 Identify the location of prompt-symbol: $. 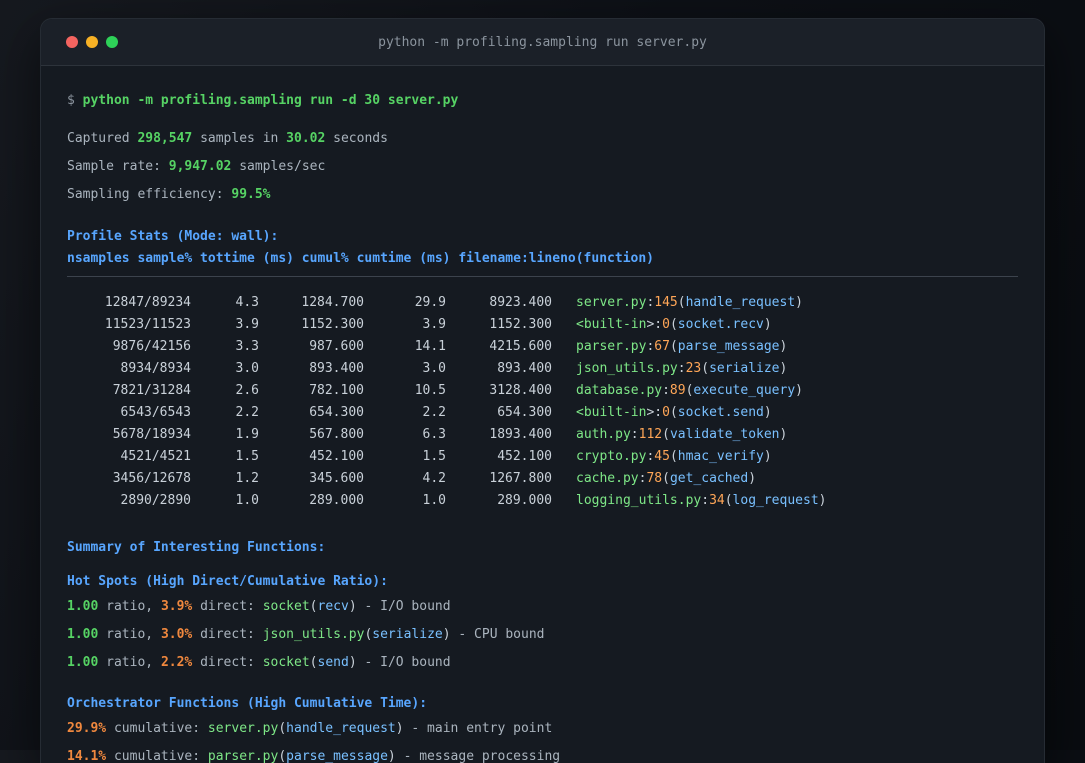
(75, 100).